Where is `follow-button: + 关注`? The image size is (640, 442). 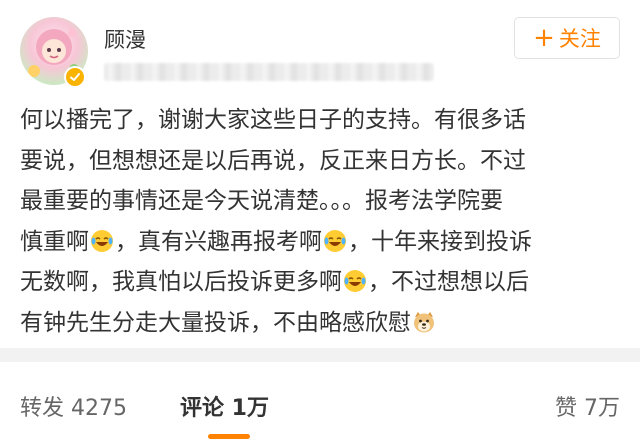 follow-button: + 关注 is located at coordinates (567, 38).